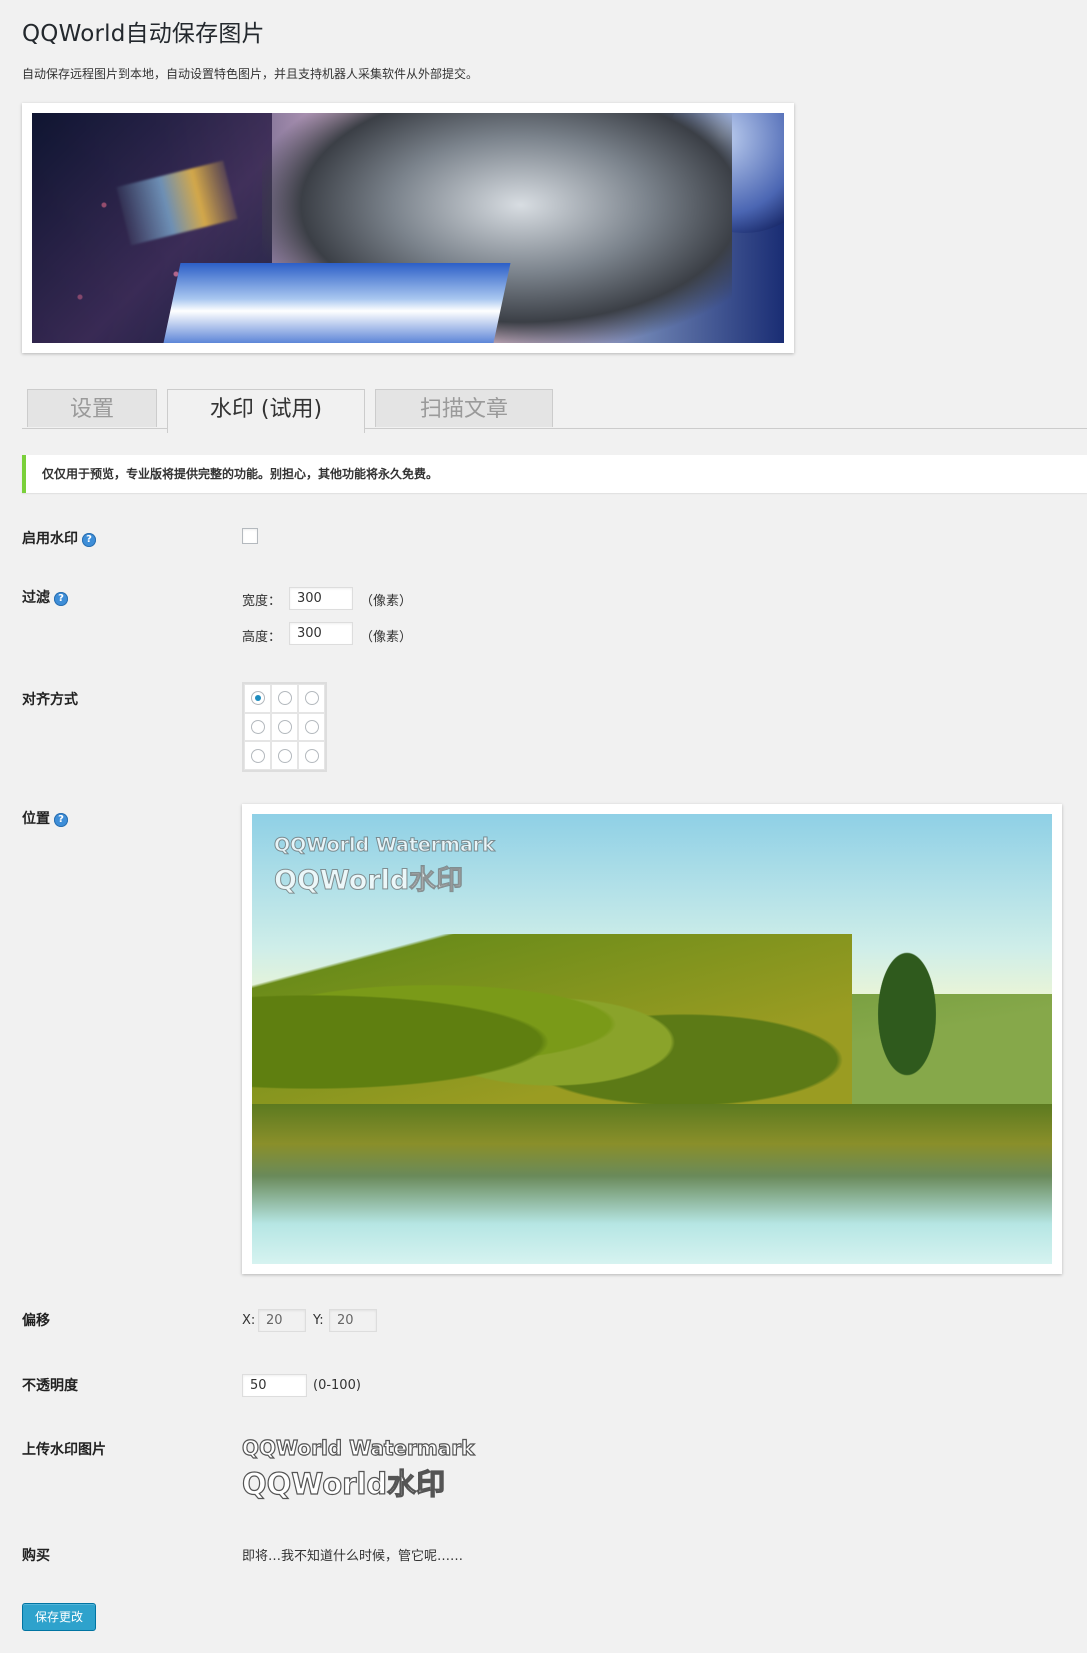  What do you see at coordinates (282, 1320) in the screenshot?
I see `offset-x-input` at bounding box center [282, 1320].